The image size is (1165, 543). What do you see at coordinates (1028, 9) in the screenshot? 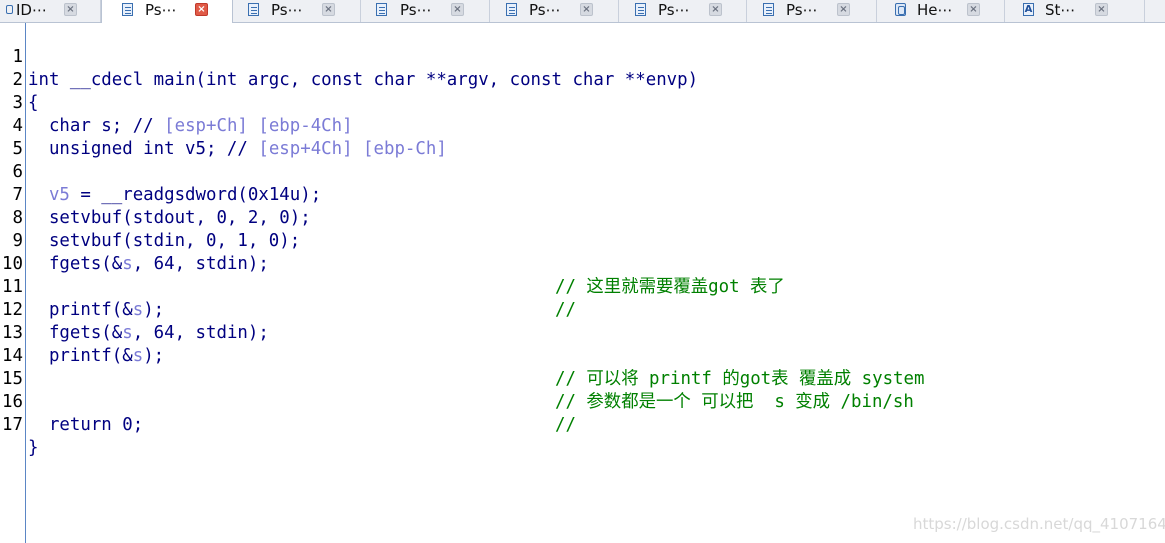
I see `strings-icon: A` at bounding box center [1028, 9].